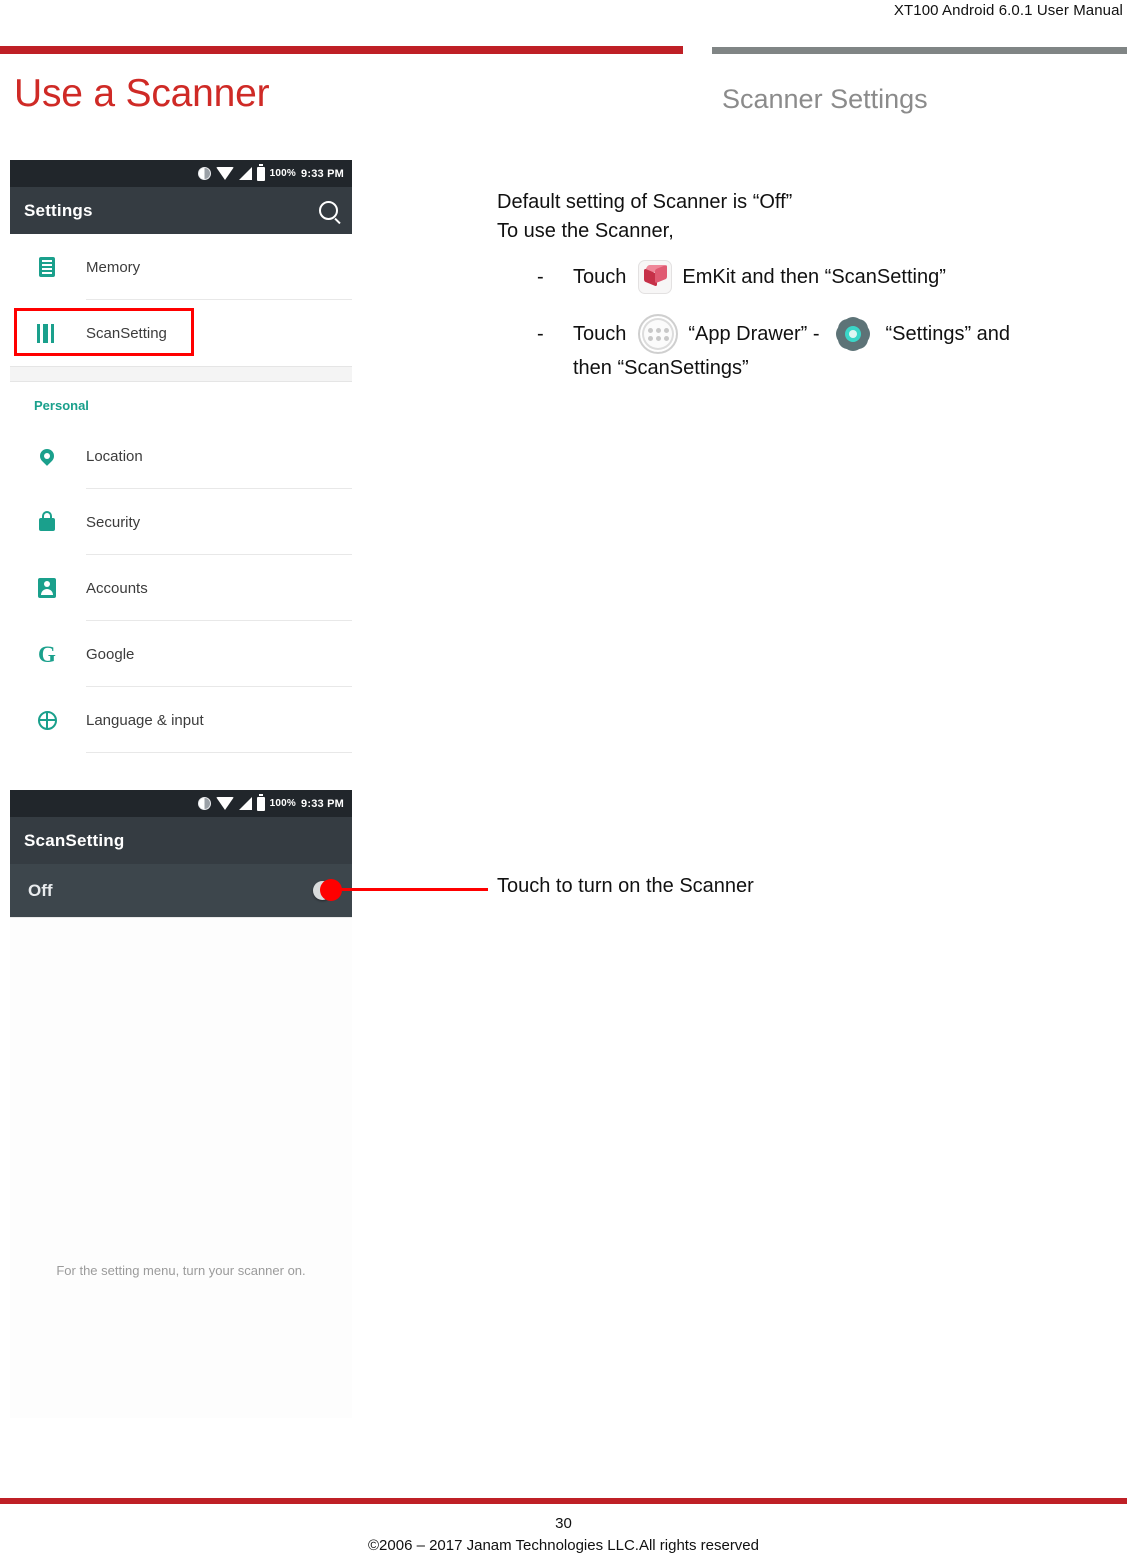 The image size is (1127, 1561). I want to click on settings-row-accounts: Accounts, so click(181, 588).